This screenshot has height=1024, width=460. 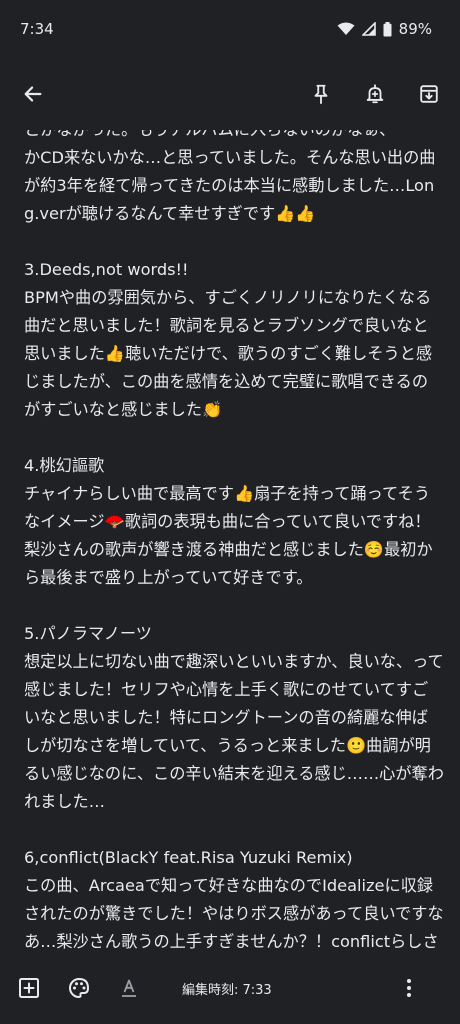 I want to click on battery-level: 89%, so click(x=415, y=29).